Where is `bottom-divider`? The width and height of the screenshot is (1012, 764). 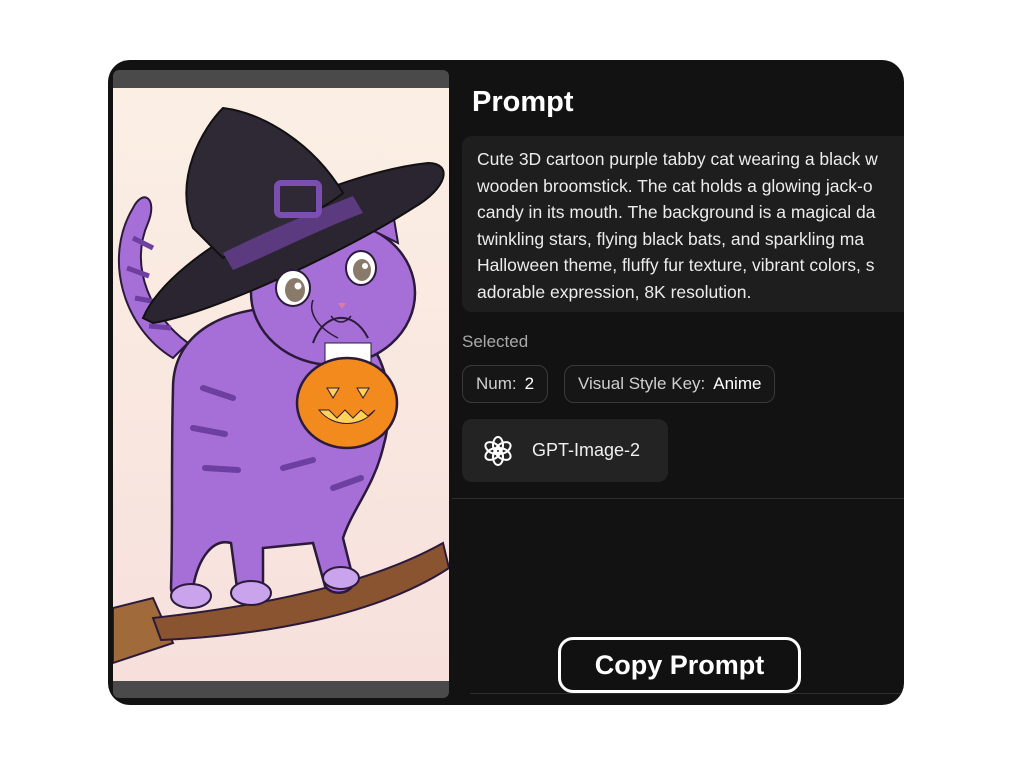
bottom-divider is located at coordinates (687, 693).